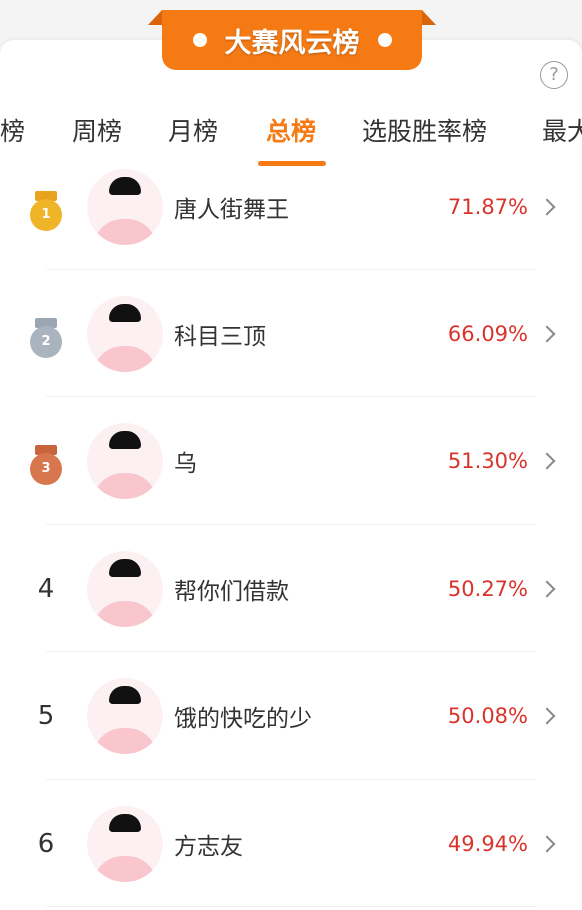  What do you see at coordinates (291, 906) in the screenshot?
I see `divider` at bounding box center [291, 906].